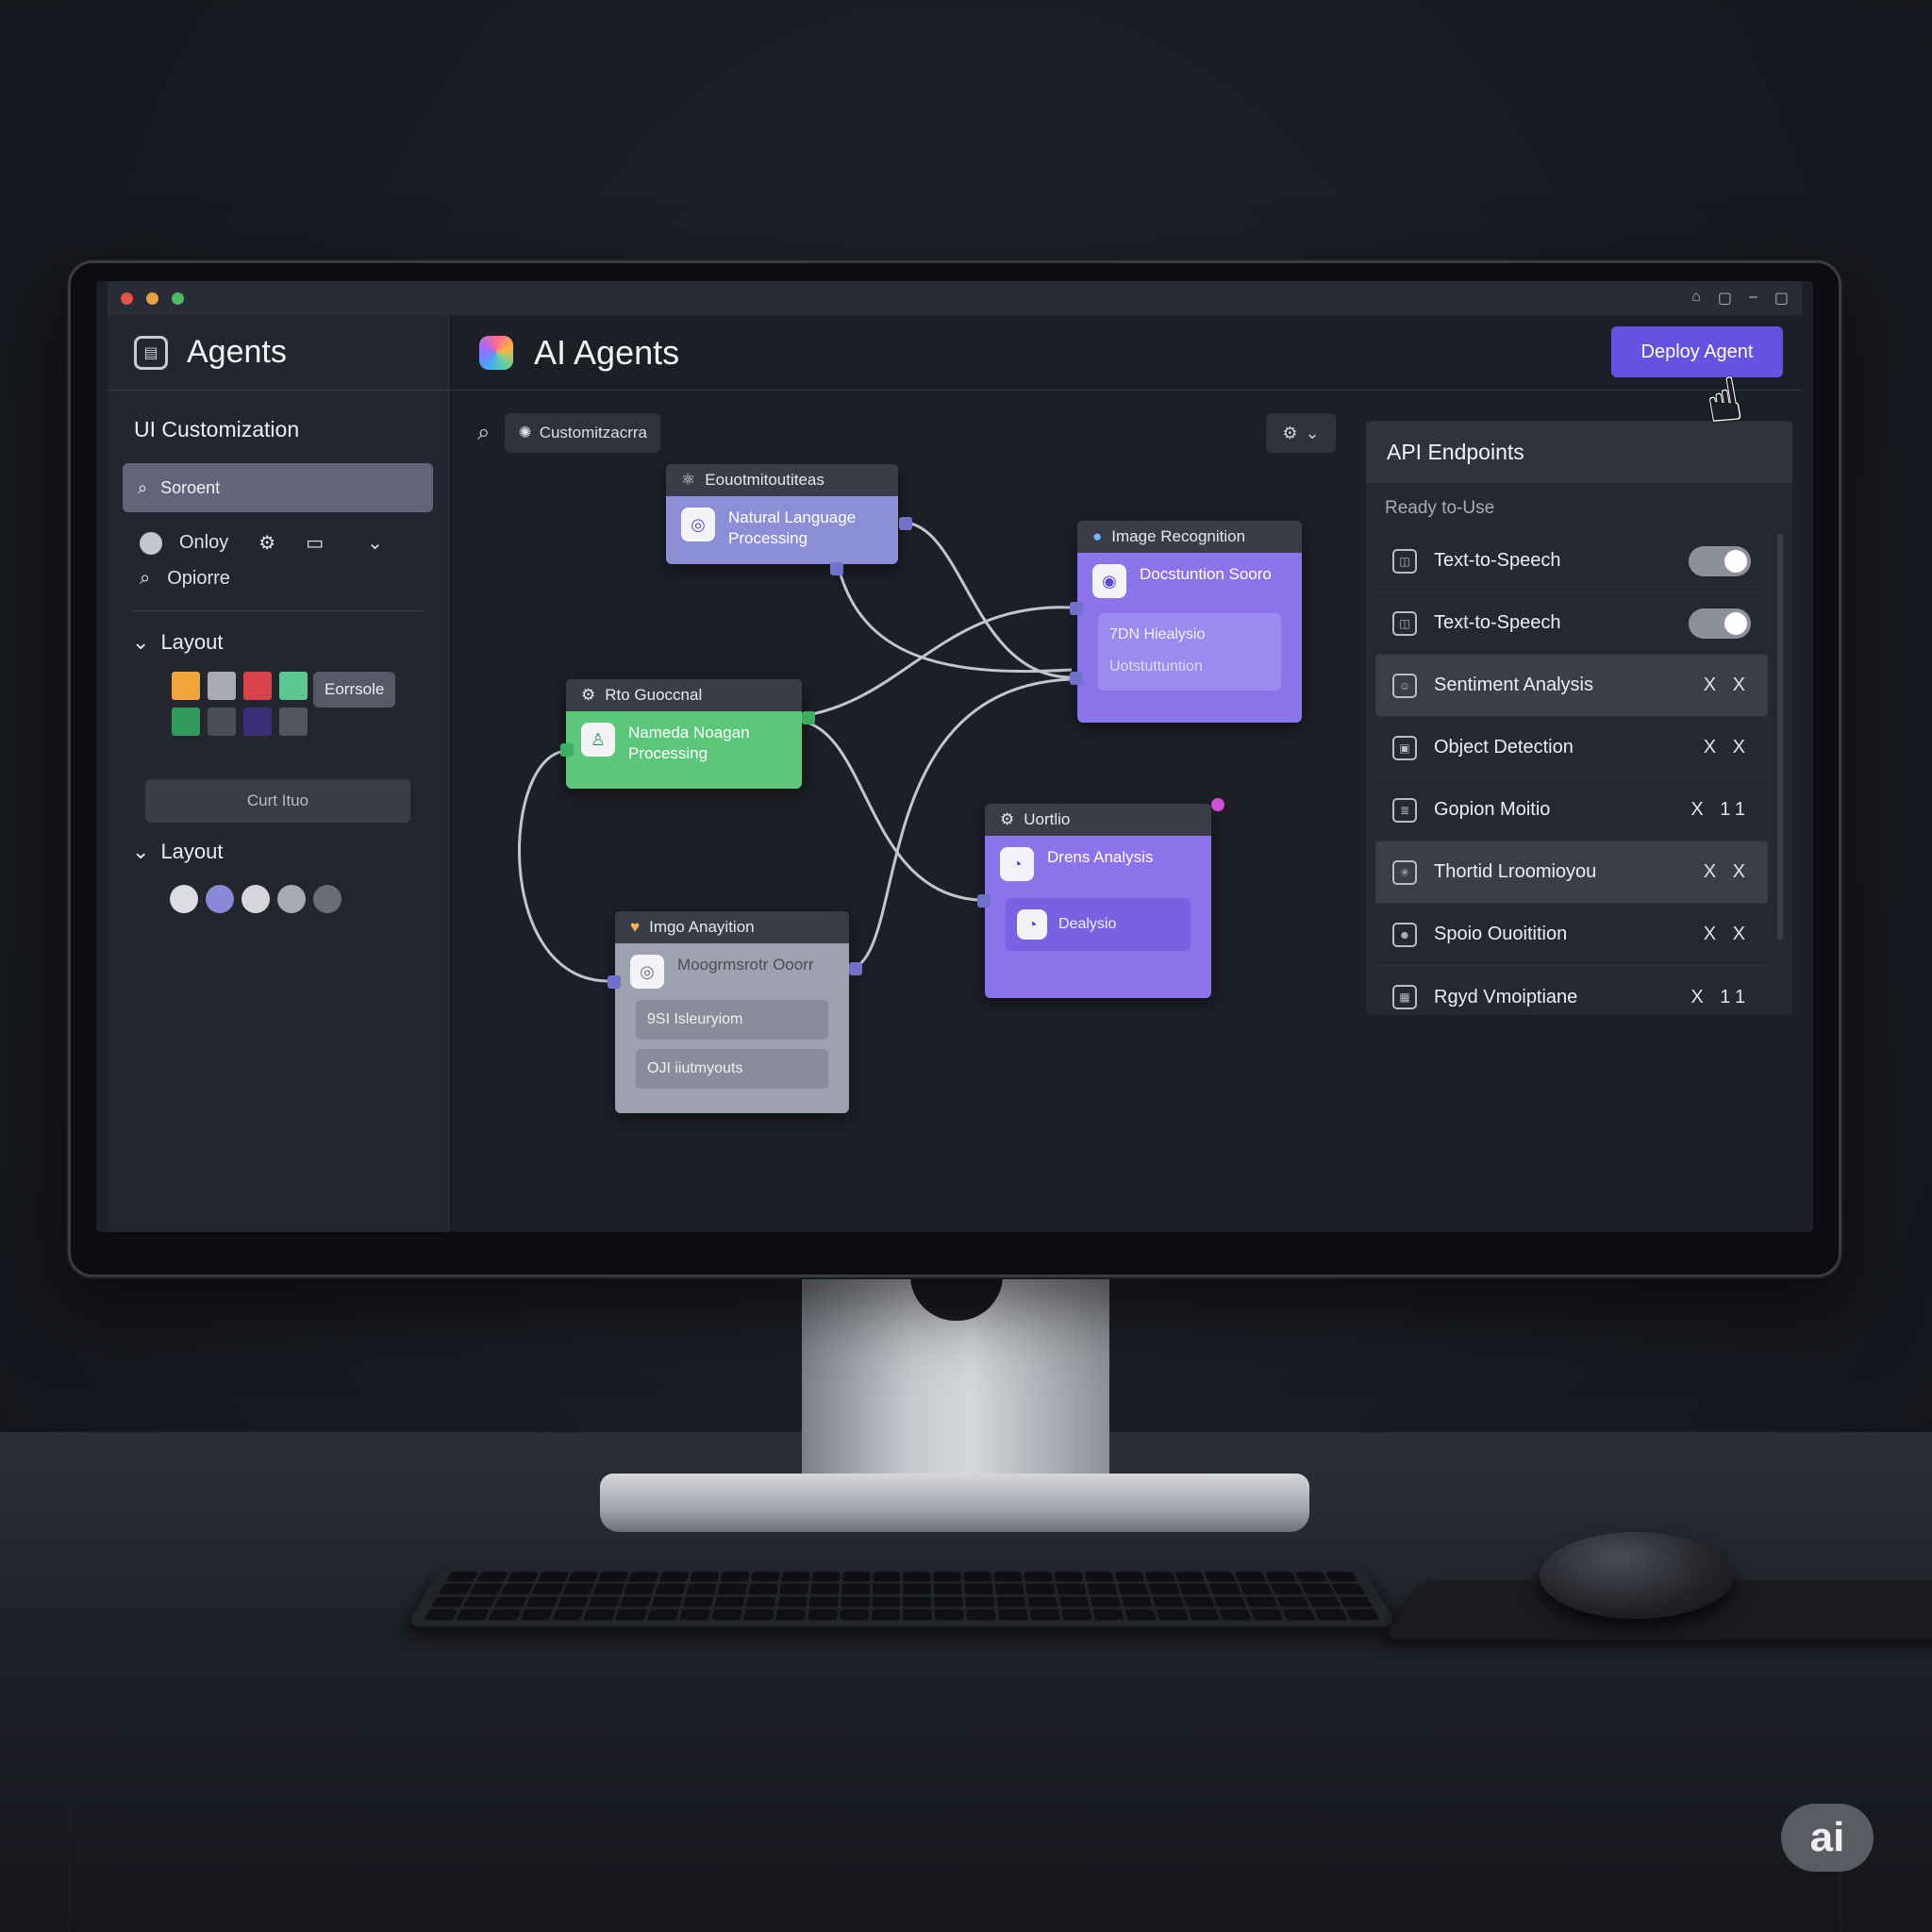 The image size is (1932, 1932). What do you see at coordinates (1189, 667) in the screenshot?
I see `node-sub-item: Uotstuttuntion` at bounding box center [1189, 667].